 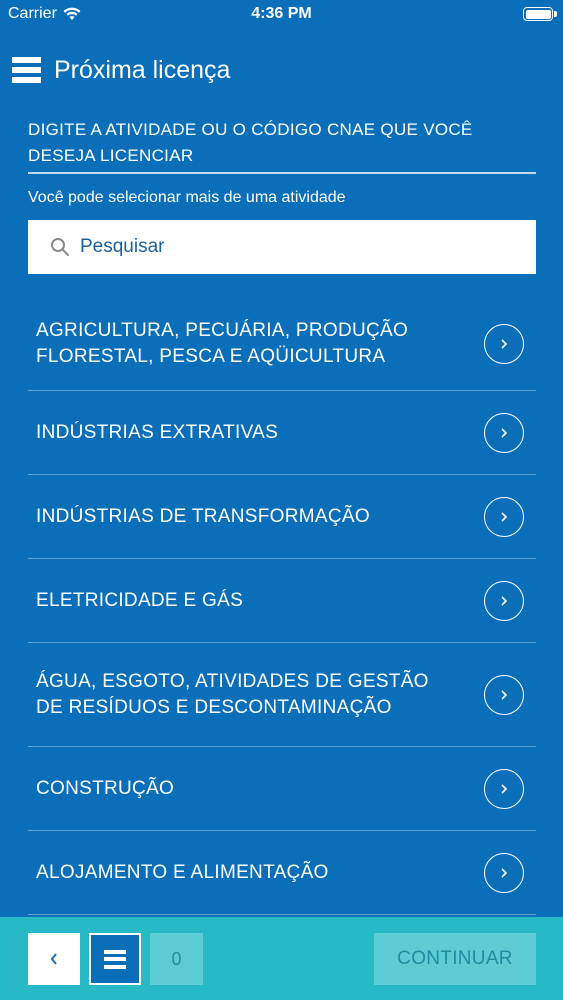 I want to click on menu-icon, so click(x=26, y=70).